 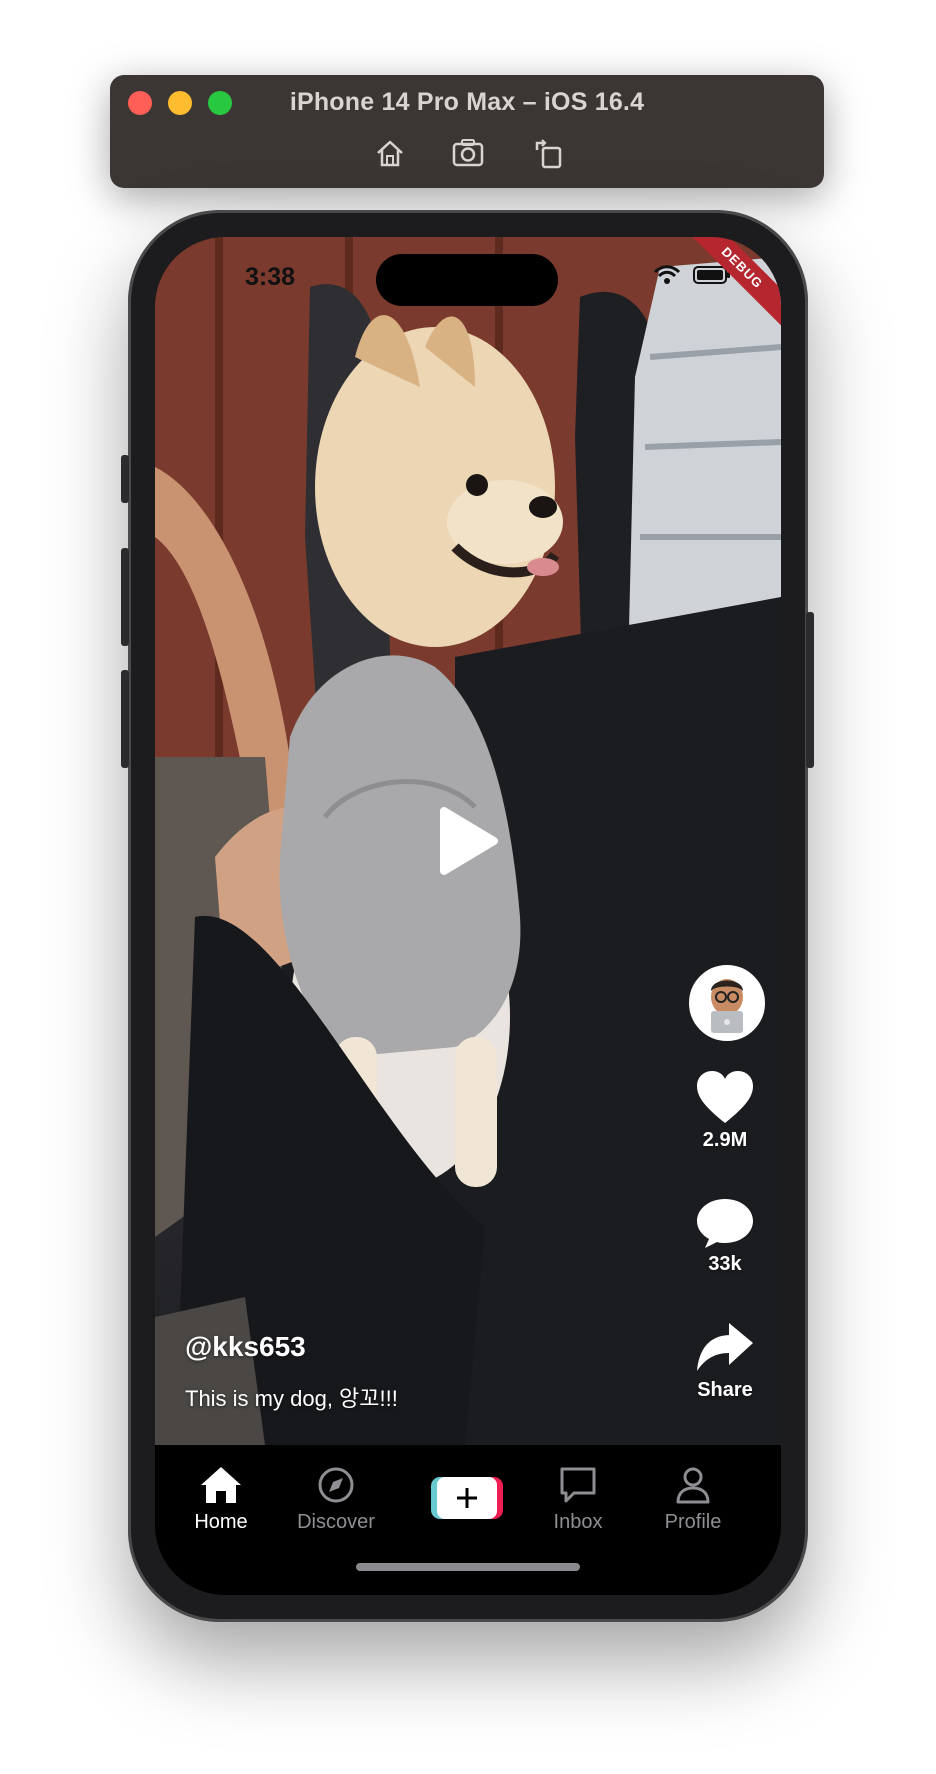 What do you see at coordinates (725, 1223) in the screenshot?
I see `comment-icon` at bounding box center [725, 1223].